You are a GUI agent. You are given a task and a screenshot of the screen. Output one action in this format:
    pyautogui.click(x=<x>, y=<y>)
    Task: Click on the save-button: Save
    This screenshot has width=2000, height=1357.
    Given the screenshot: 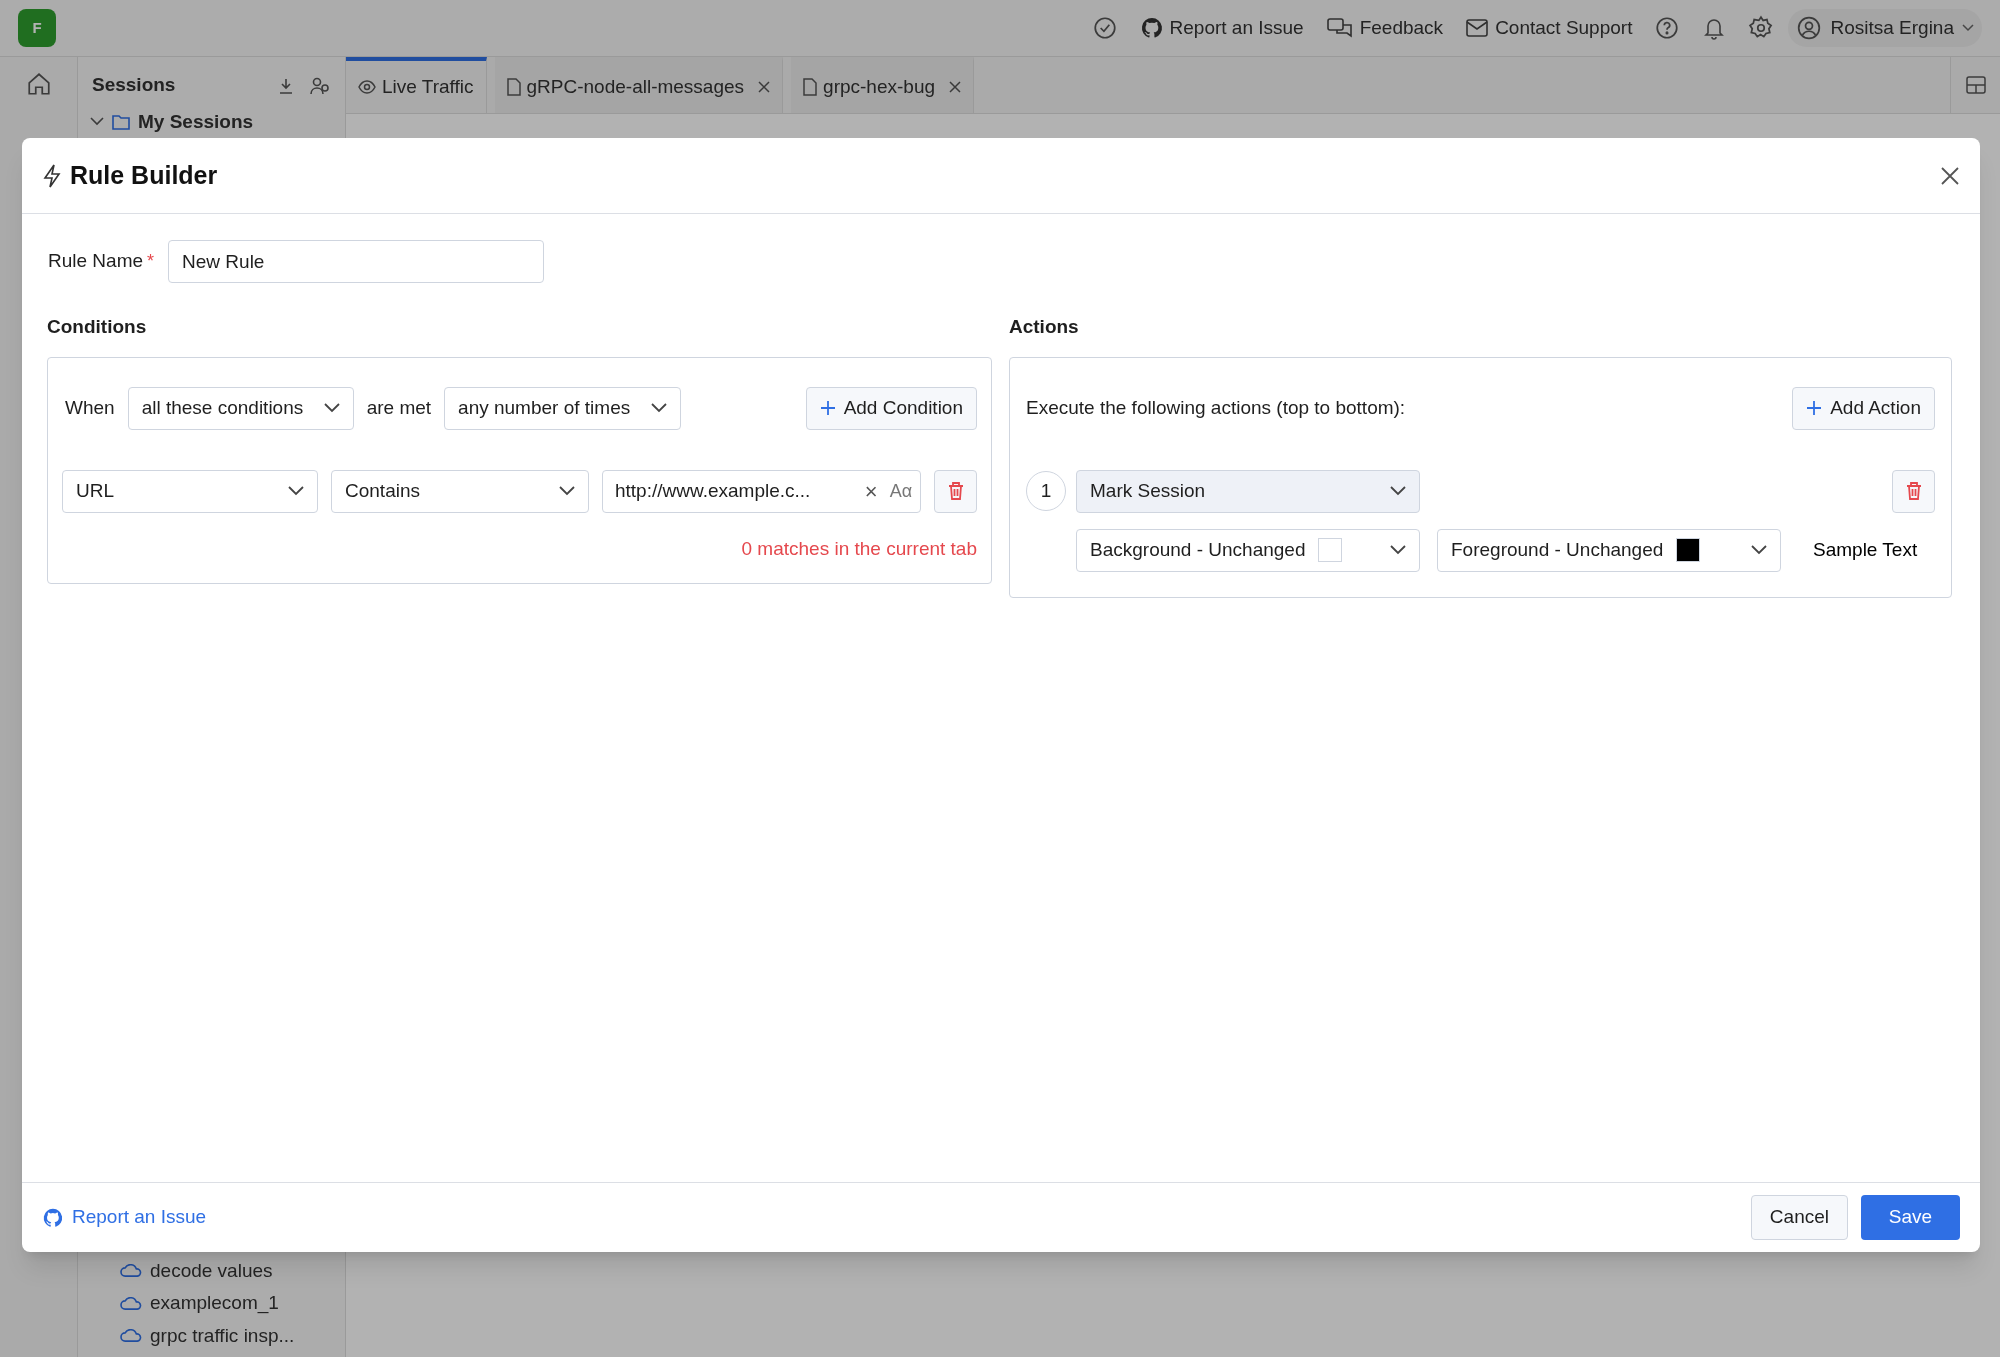 What is the action you would take?
    pyautogui.click(x=1910, y=1217)
    